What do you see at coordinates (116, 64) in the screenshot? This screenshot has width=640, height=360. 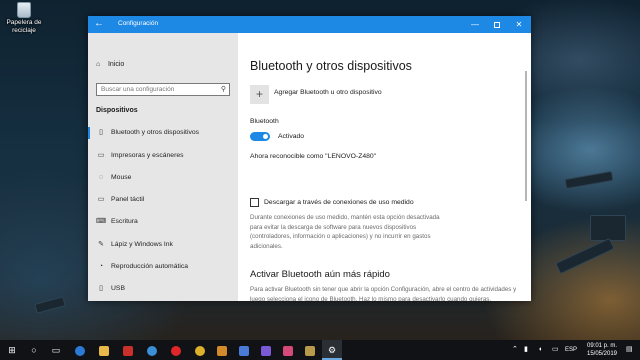 I see `sidebar-item-label: Inicio` at bounding box center [116, 64].